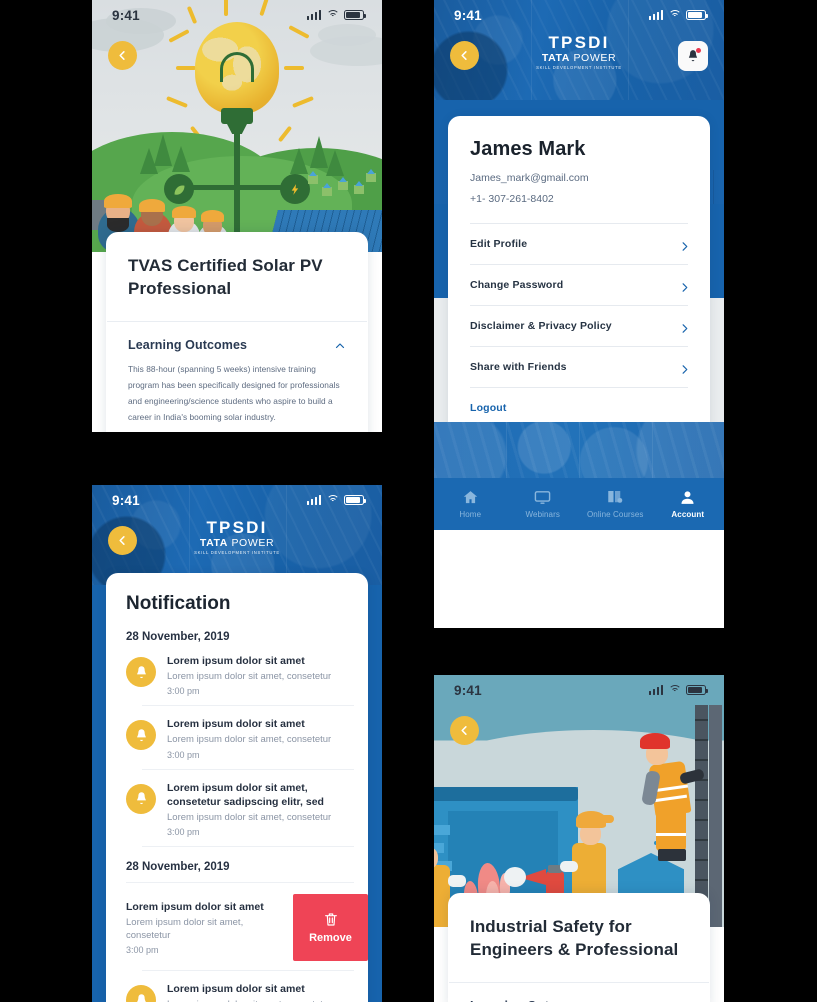 The image size is (817, 1002). Describe the element at coordinates (541, 326) in the screenshot. I see `menu-item-label: Disclaimer & Privacy Policy` at that location.